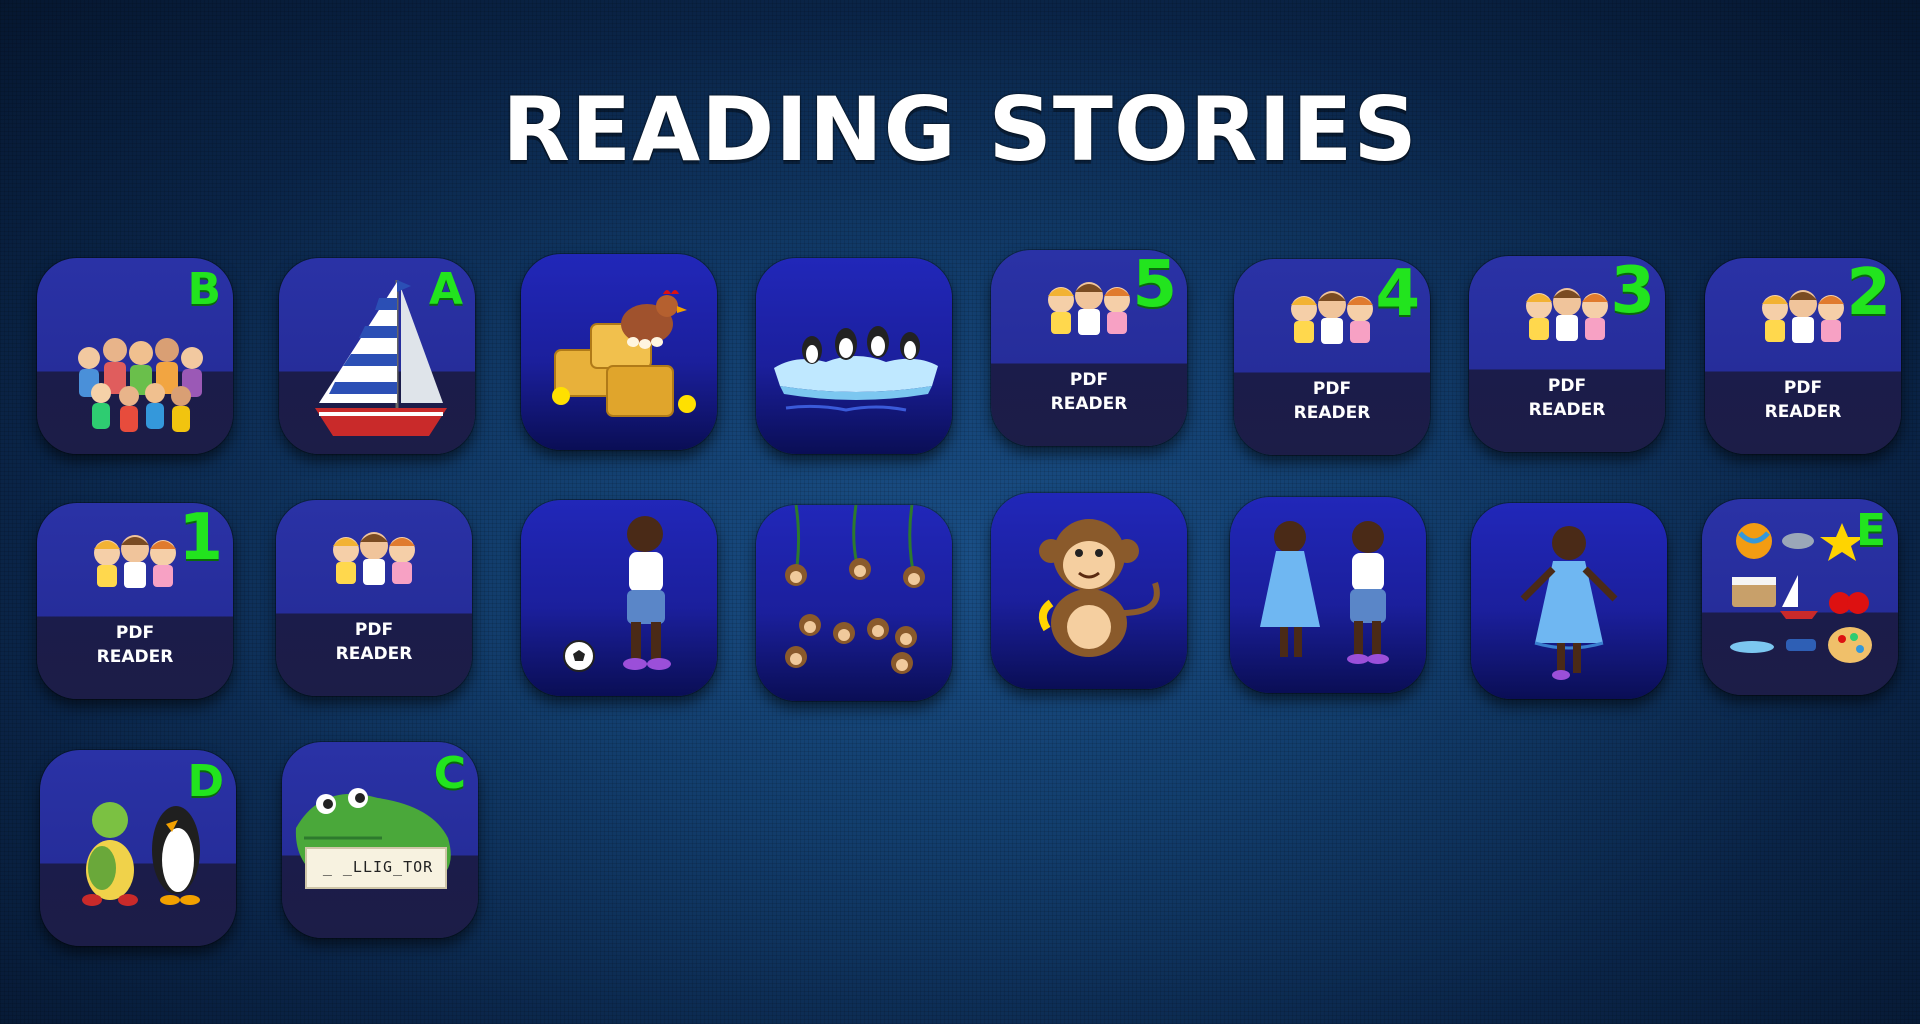 The image size is (1920, 1024). I want to click on story-tile-hen, so click(619, 352).